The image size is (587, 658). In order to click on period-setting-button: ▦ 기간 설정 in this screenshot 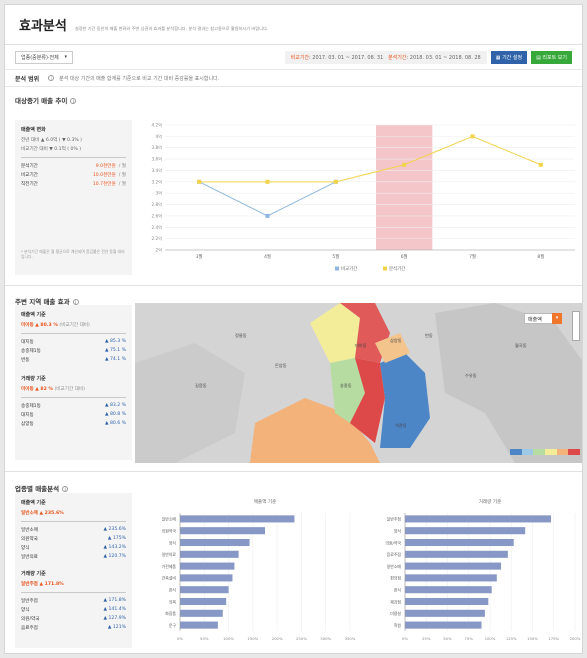, I will do `click(509, 57)`.